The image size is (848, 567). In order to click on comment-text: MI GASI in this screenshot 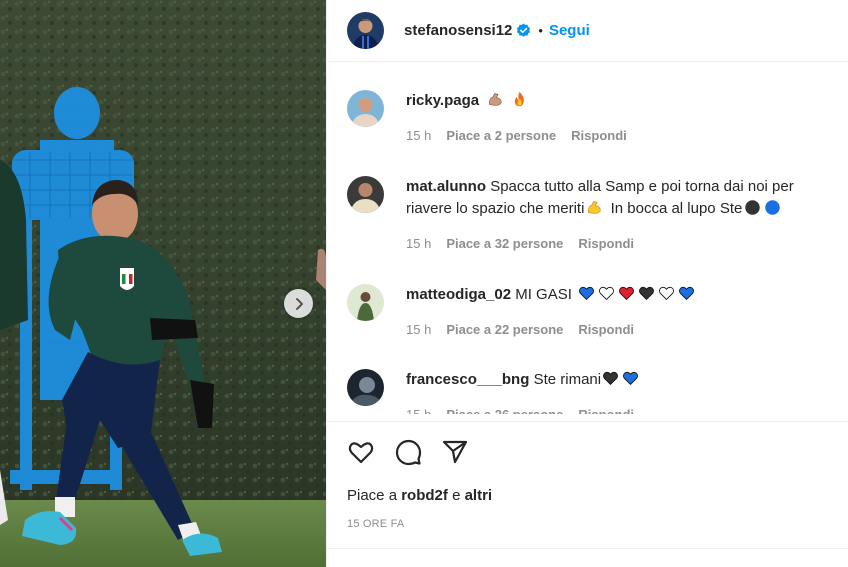, I will do `click(543, 294)`.